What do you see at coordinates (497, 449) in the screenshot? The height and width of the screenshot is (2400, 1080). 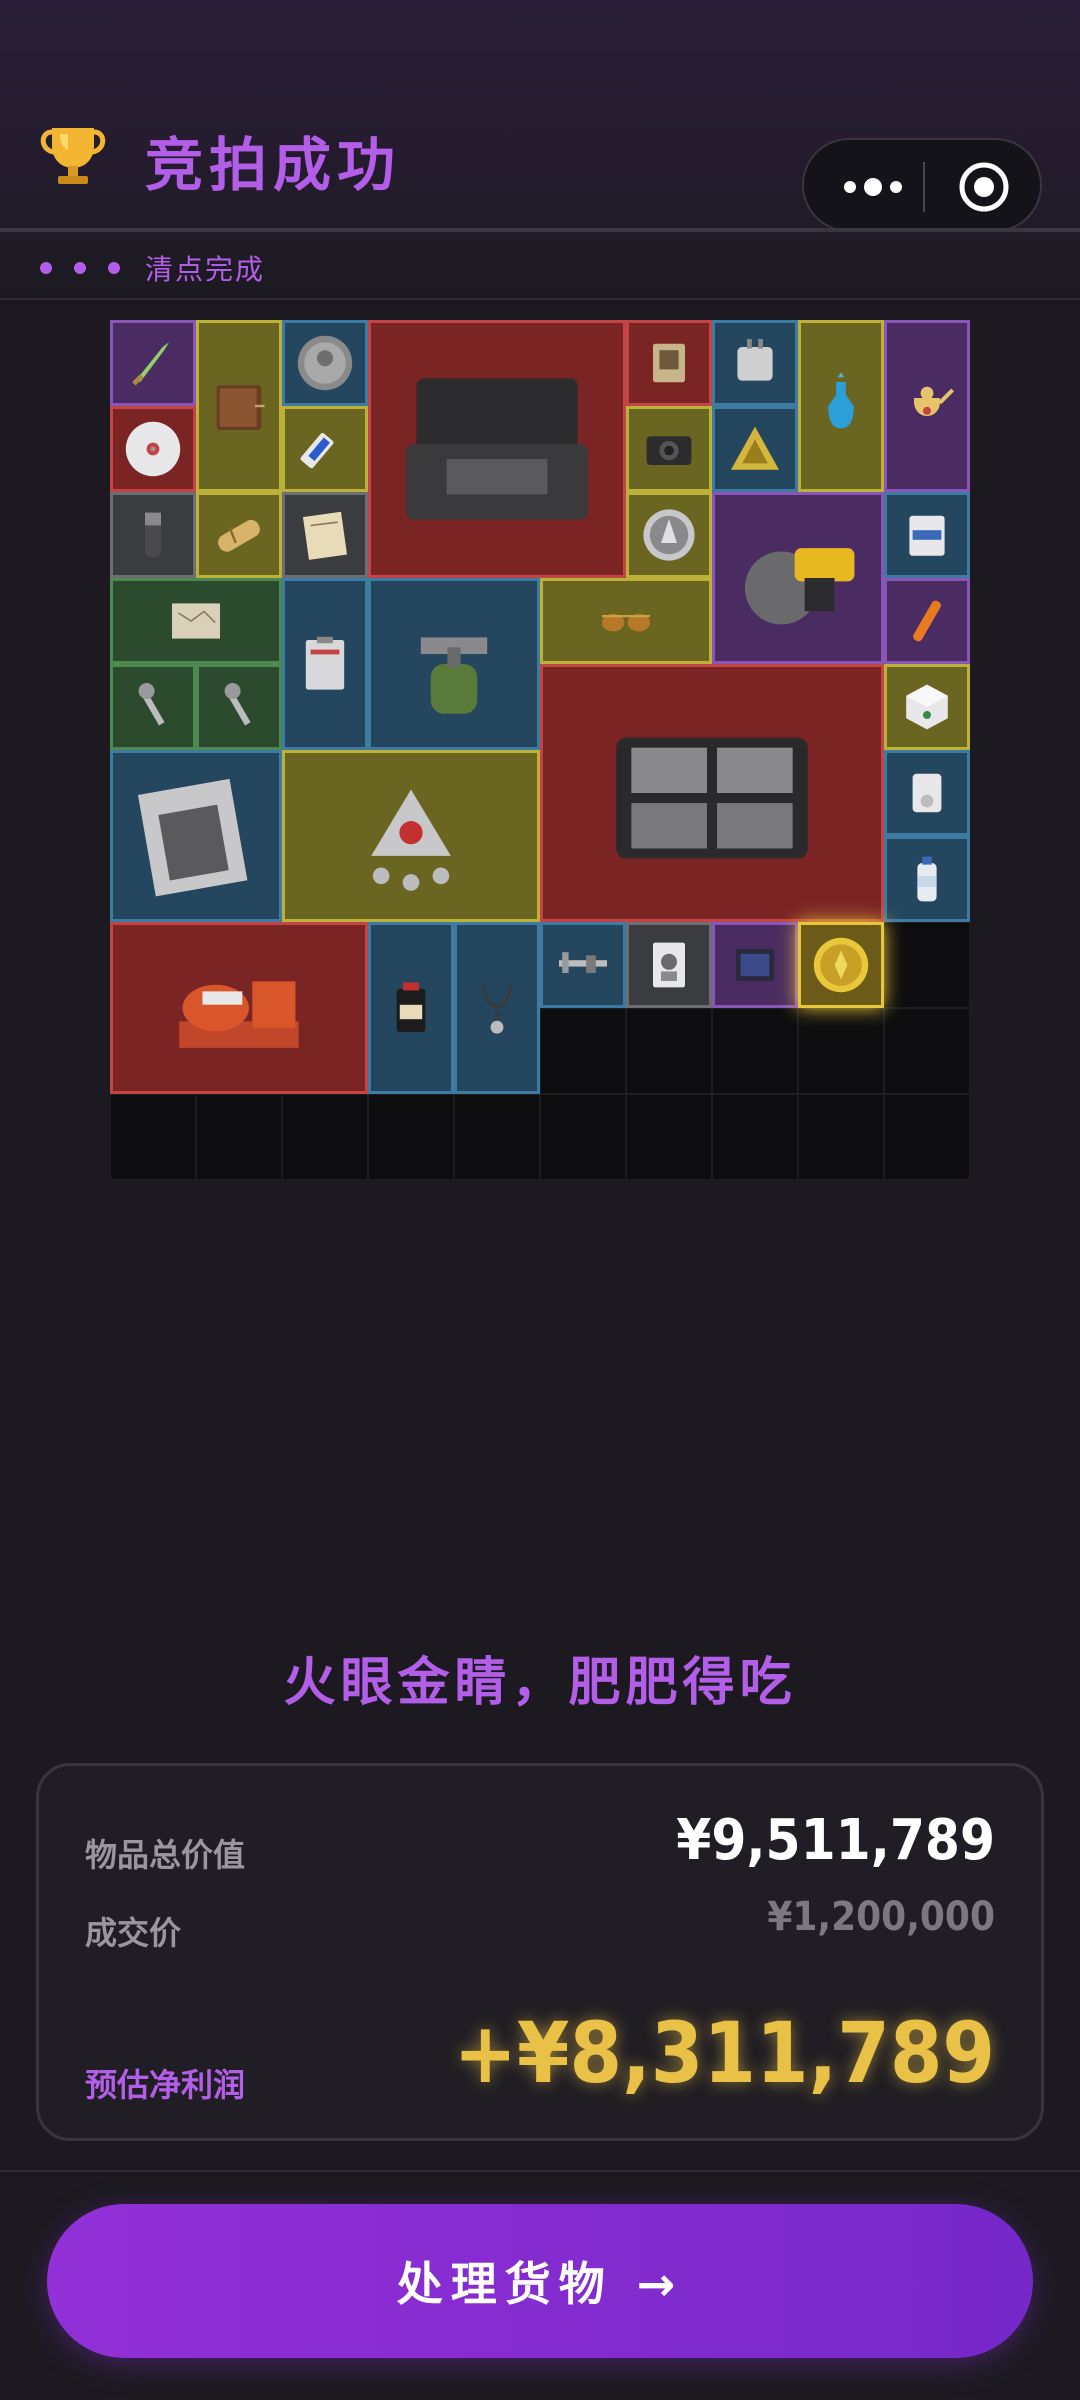 I see `inventory-item-equipment-case` at bounding box center [497, 449].